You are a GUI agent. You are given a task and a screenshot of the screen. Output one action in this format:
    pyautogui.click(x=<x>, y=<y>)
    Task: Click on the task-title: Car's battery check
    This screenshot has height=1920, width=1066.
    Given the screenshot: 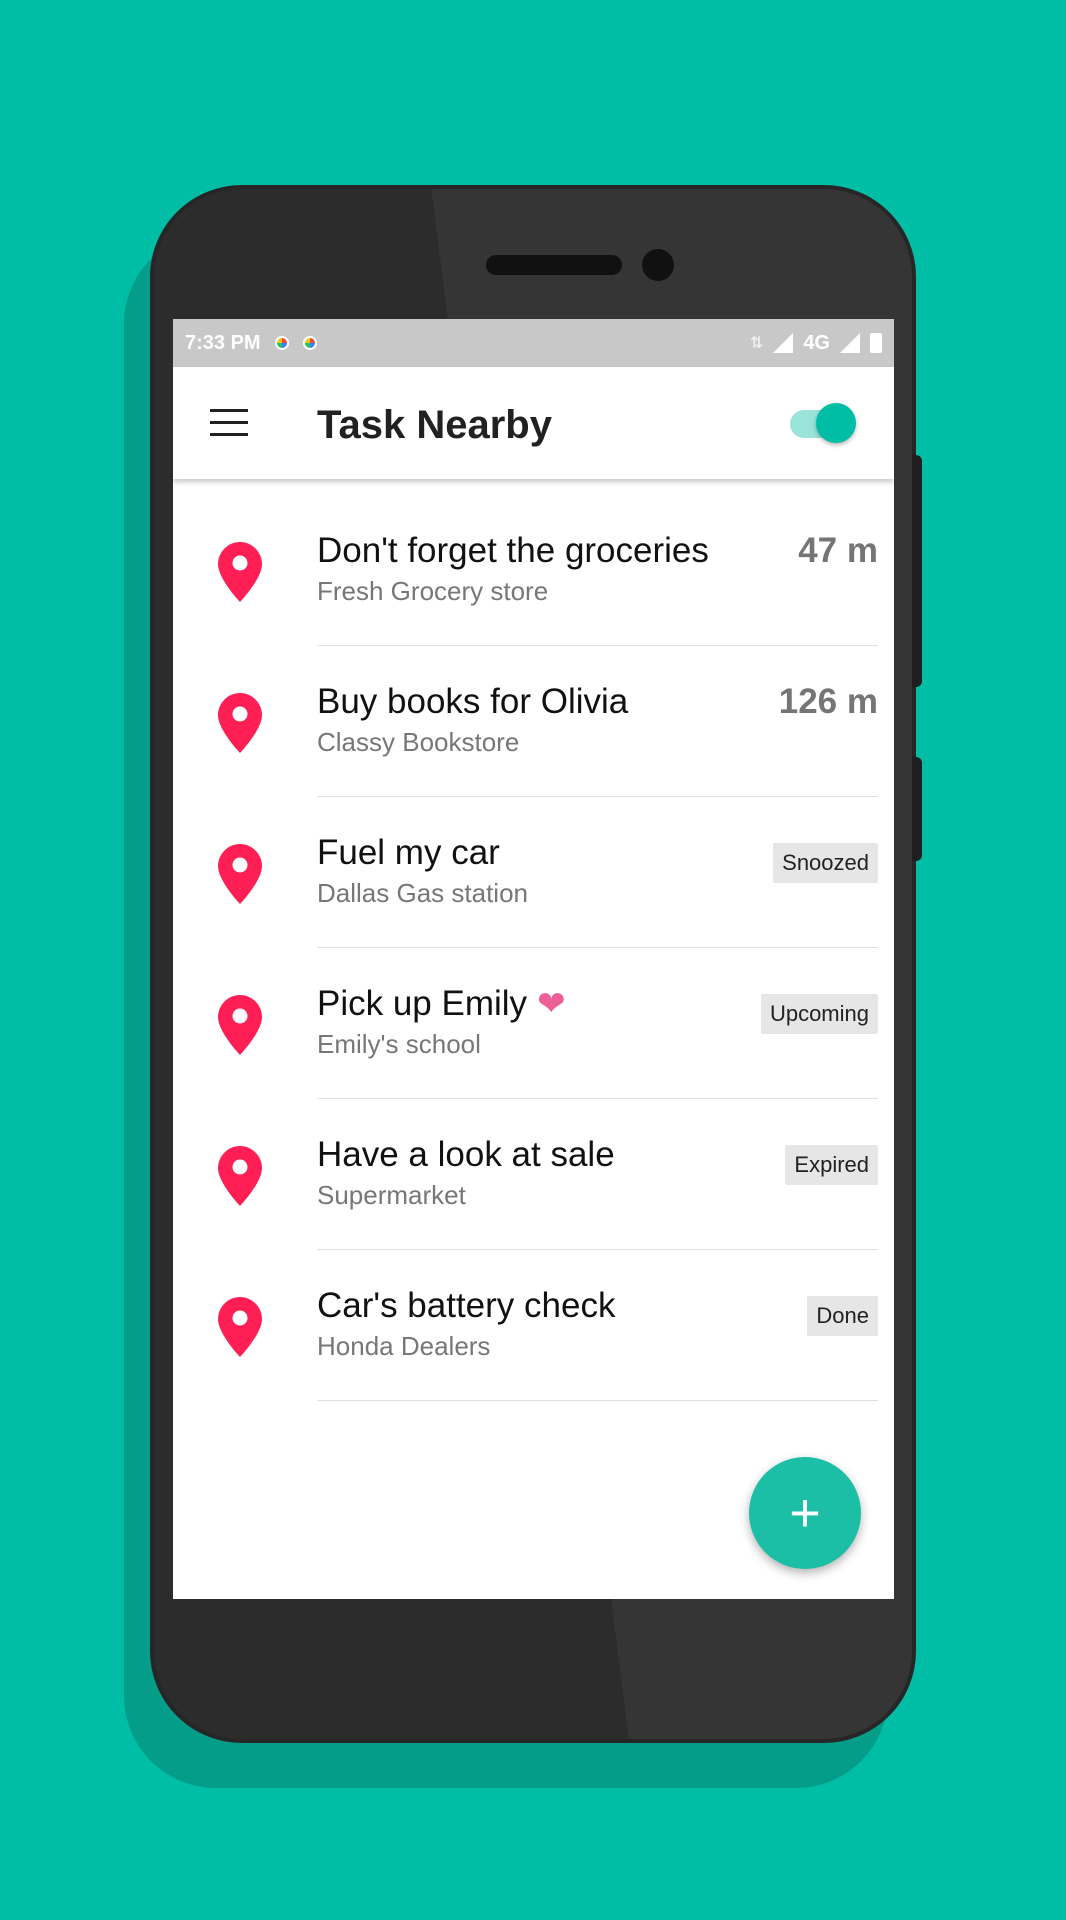 What is the action you would take?
    pyautogui.click(x=466, y=1305)
    